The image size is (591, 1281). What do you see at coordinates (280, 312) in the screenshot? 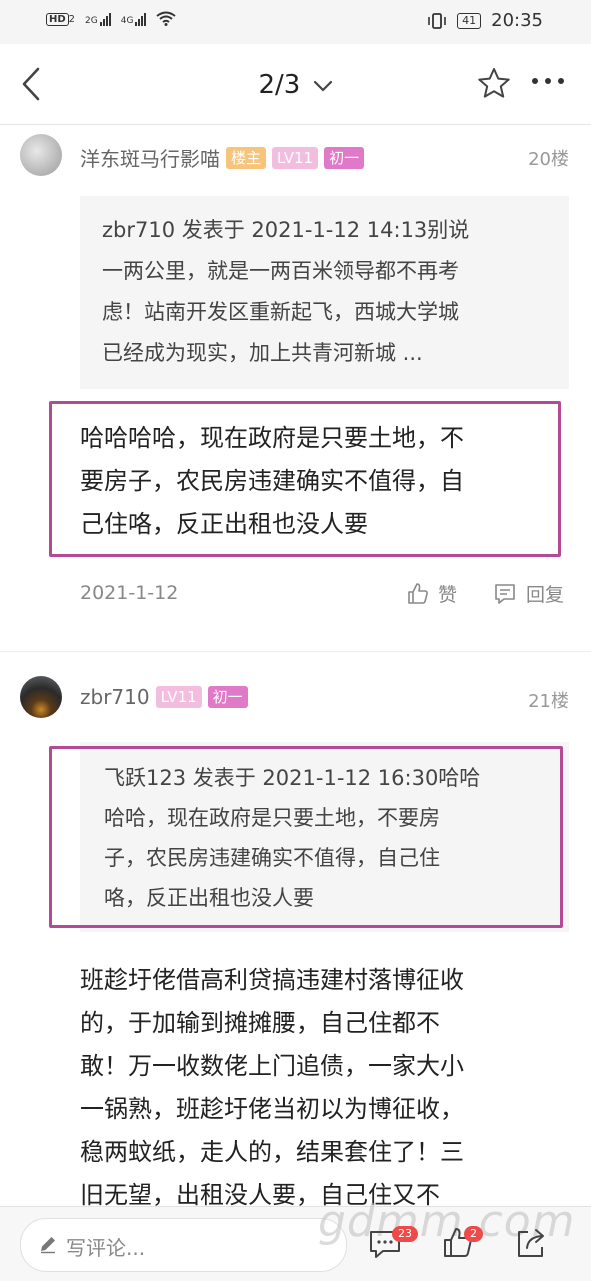
I see `quote-line: 虑！站南开发区重新起飞，西城大学城` at bounding box center [280, 312].